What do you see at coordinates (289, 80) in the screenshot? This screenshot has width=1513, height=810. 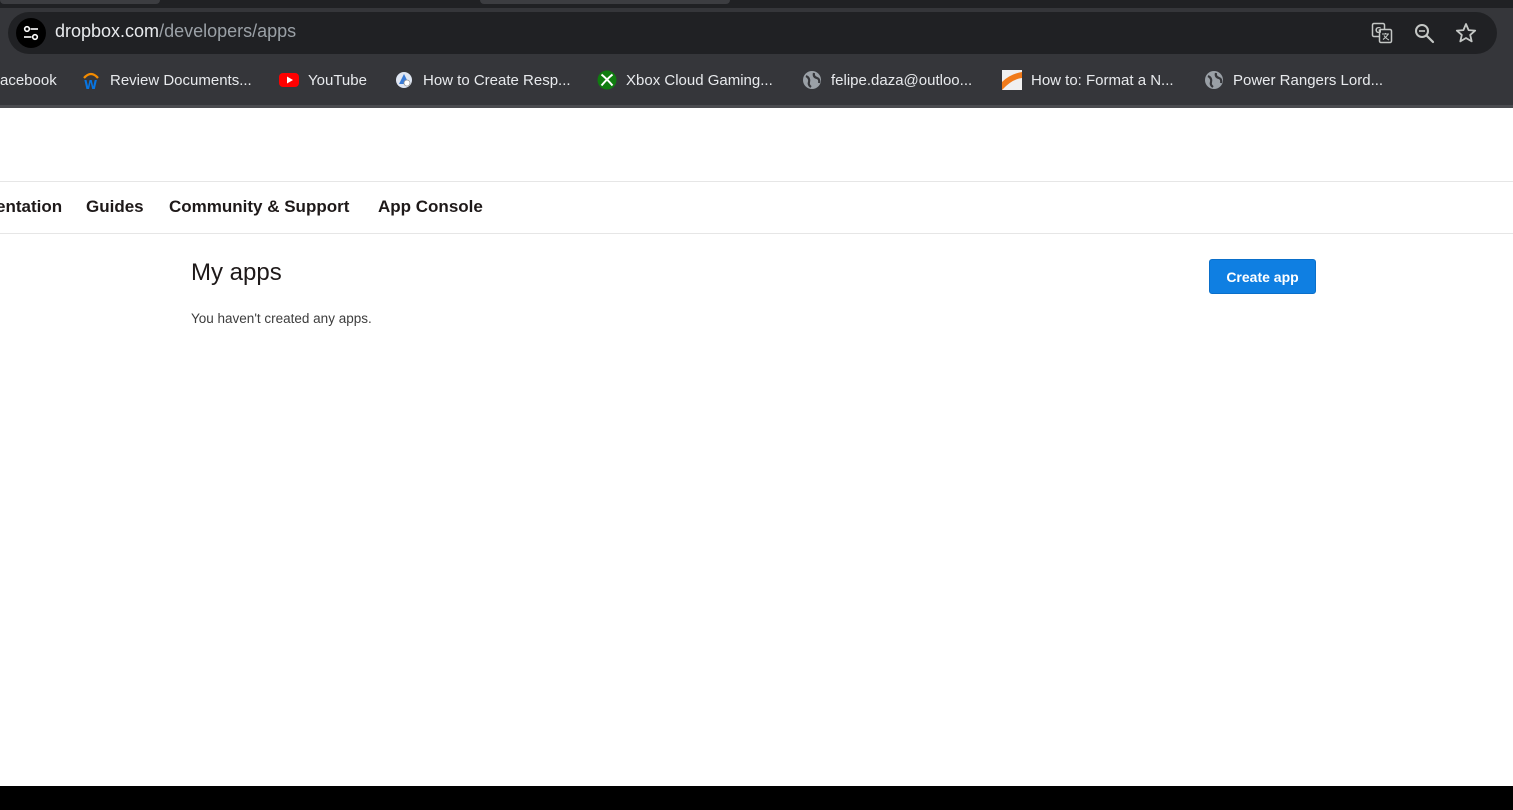 I see `youtube-icon` at bounding box center [289, 80].